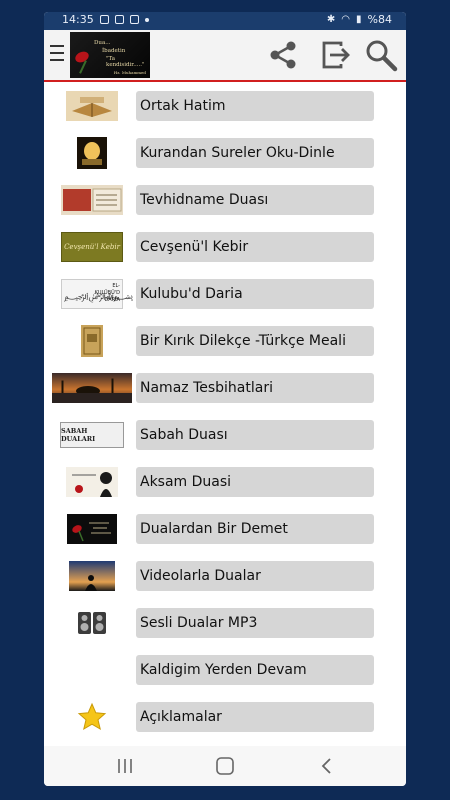 This screenshot has height=800, width=450. What do you see at coordinates (255, 153) in the screenshot?
I see `item-kurandan-sureler: Kurandan Sureler Oku-Dinle` at bounding box center [255, 153].